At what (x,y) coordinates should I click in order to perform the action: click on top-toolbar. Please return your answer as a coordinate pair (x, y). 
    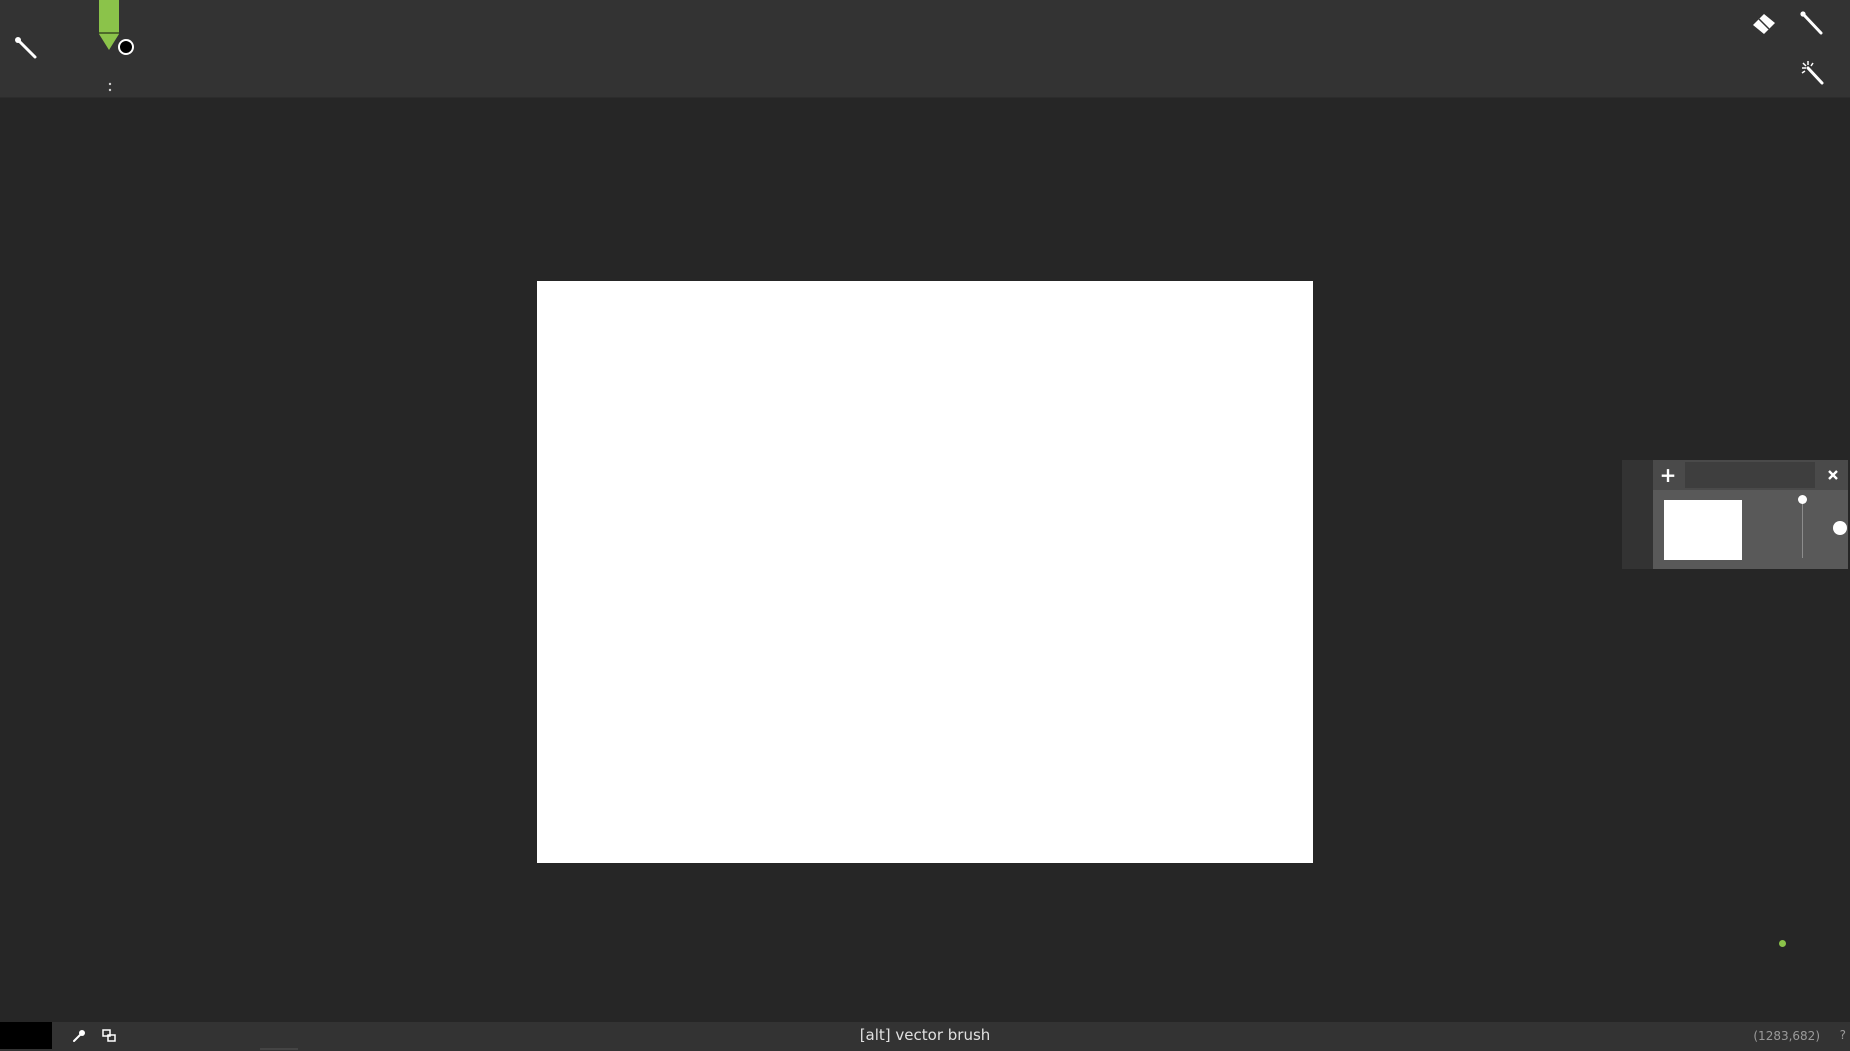
    Looking at the image, I should click on (925, 49).